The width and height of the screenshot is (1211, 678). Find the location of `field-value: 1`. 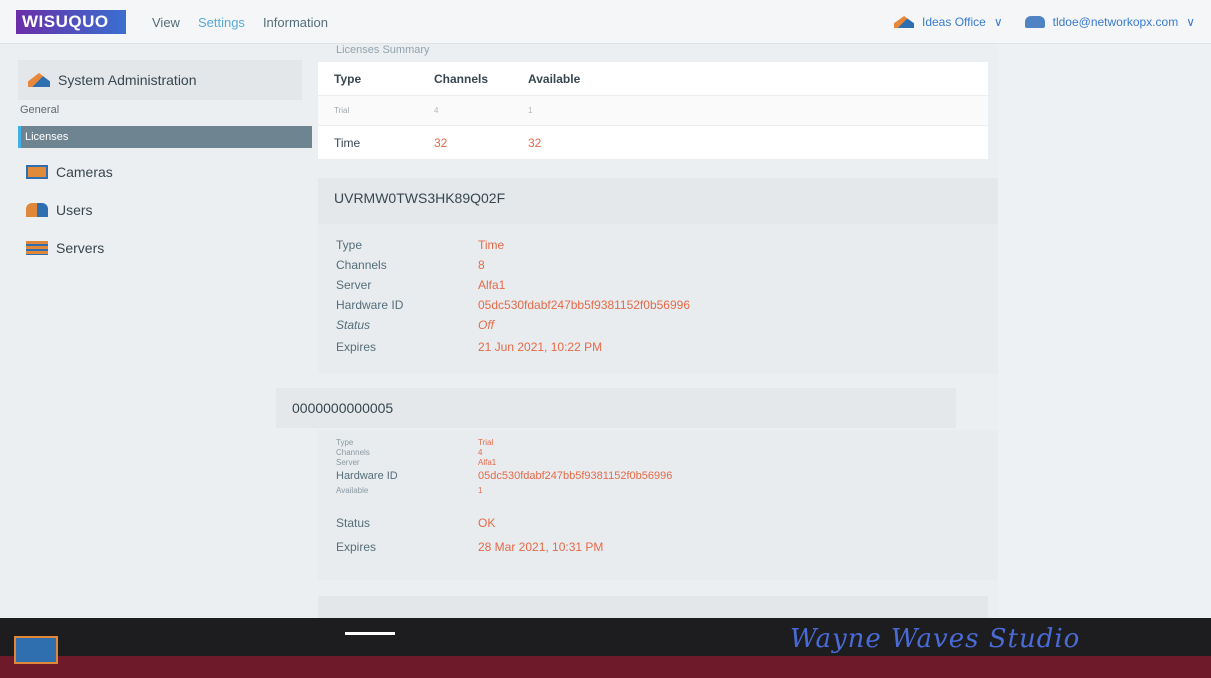

field-value: 1 is located at coordinates (480, 490).